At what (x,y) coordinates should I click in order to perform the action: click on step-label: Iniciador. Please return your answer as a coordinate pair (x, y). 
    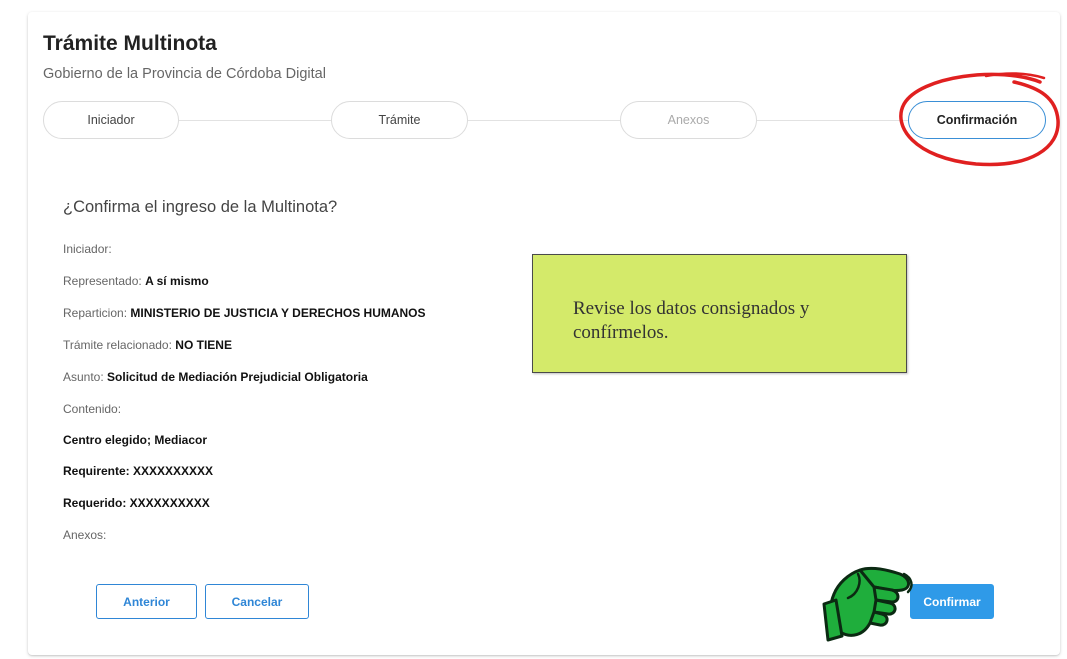
    Looking at the image, I should click on (111, 120).